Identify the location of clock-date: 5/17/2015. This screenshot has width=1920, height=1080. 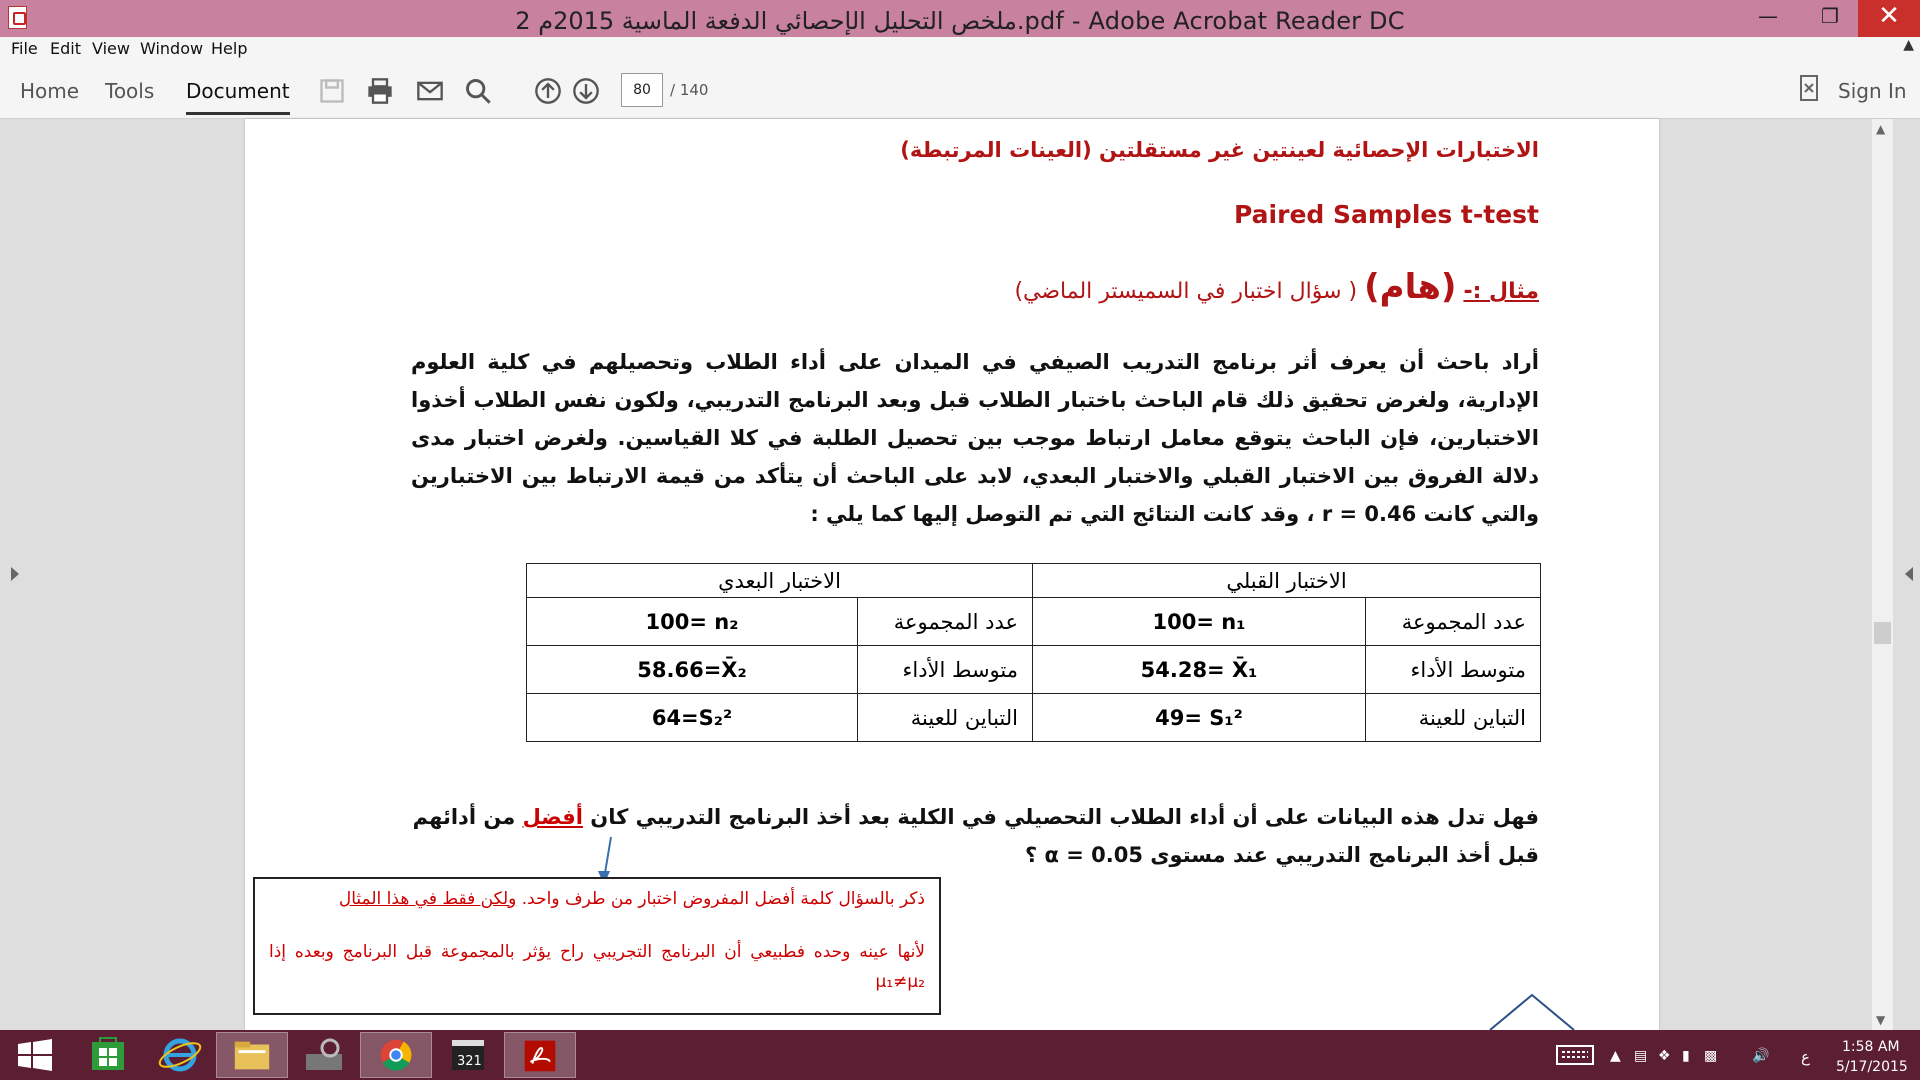
(1872, 1067).